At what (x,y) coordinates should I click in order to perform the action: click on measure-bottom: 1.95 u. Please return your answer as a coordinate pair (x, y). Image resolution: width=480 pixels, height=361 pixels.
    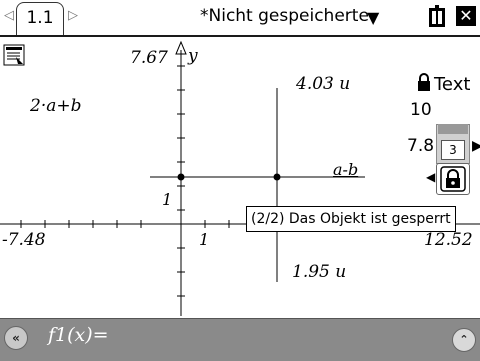
    Looking at the image, I should click on (319, 272).